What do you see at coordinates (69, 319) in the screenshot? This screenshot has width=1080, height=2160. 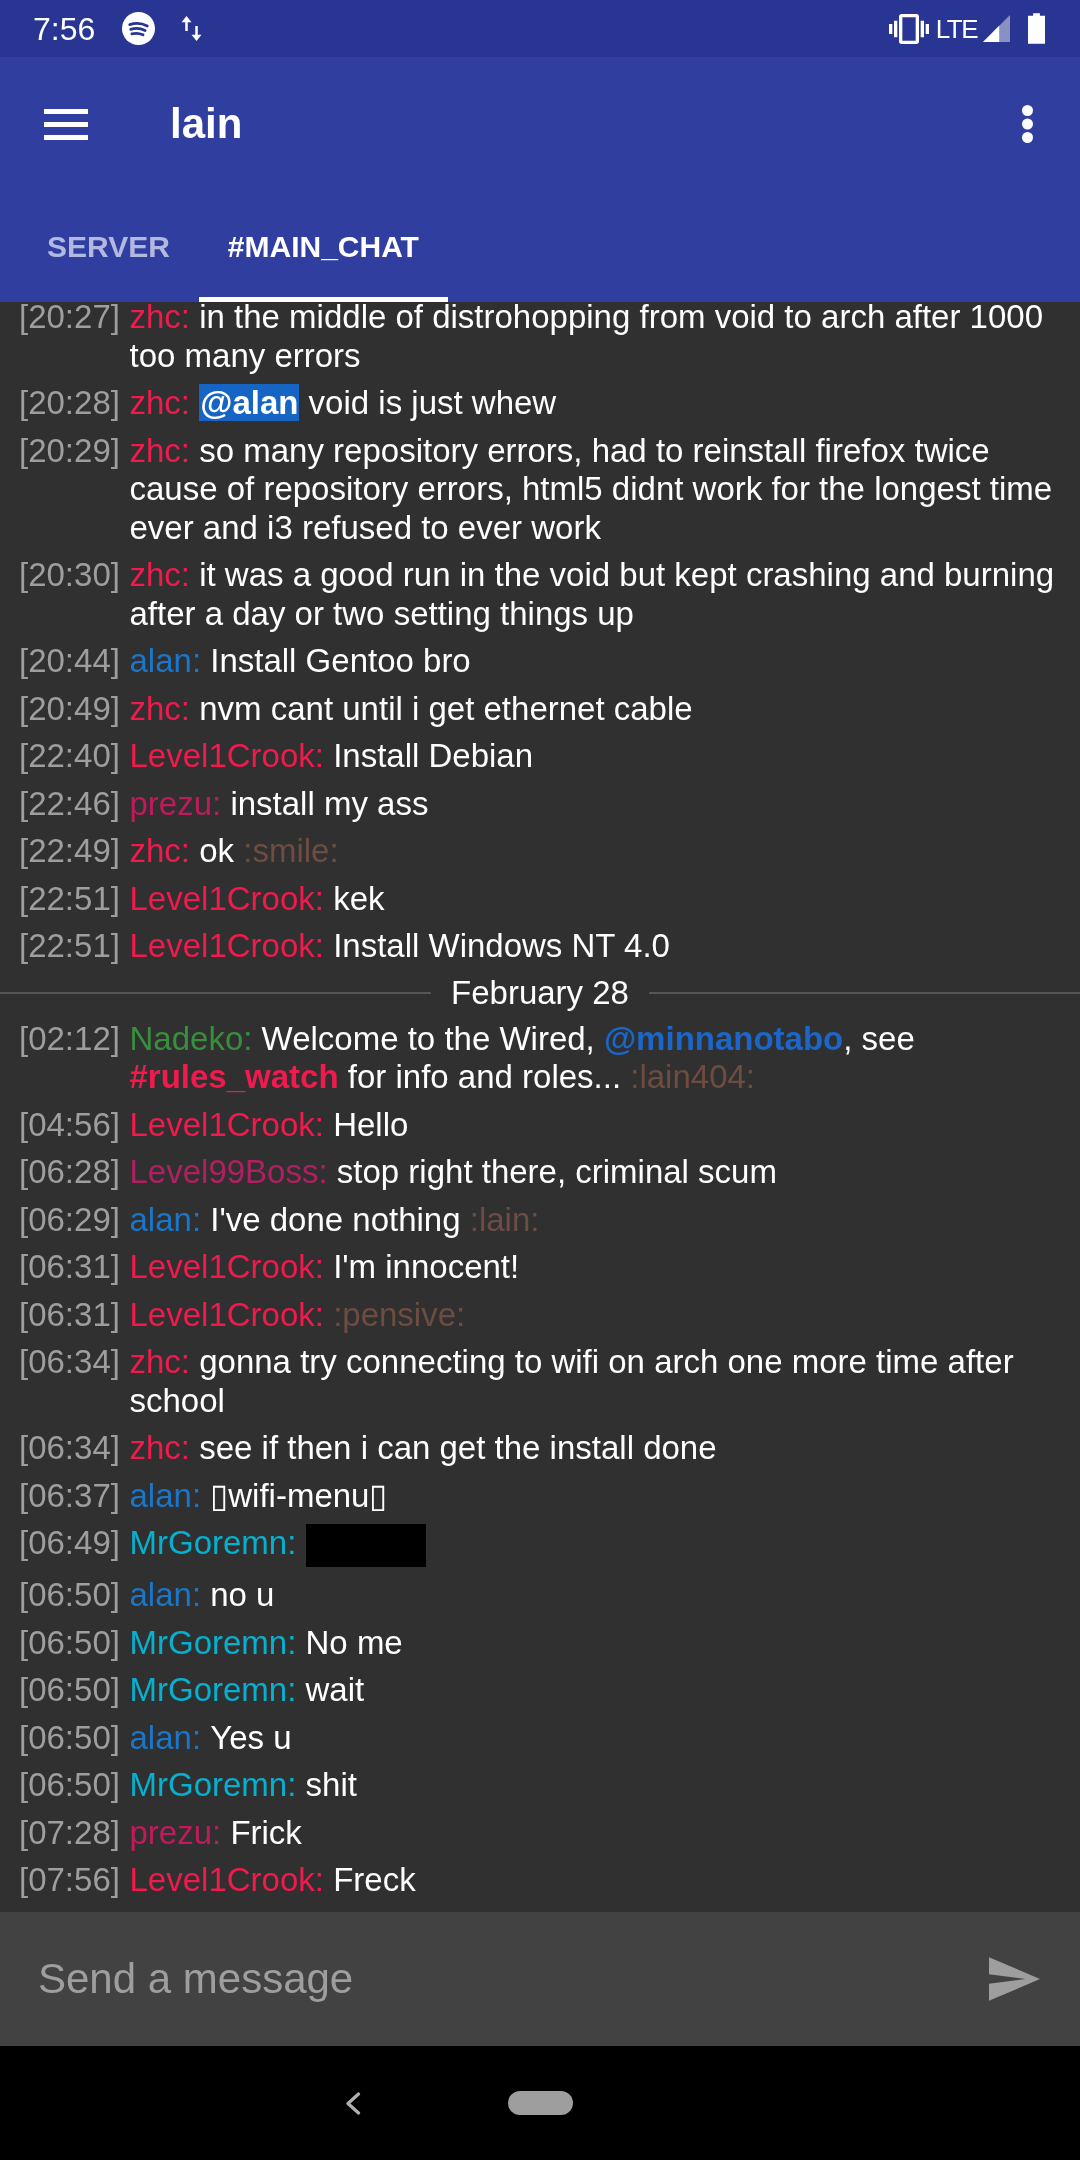 I see `timestamp: [20:27]` at bounding box center [69, 319].